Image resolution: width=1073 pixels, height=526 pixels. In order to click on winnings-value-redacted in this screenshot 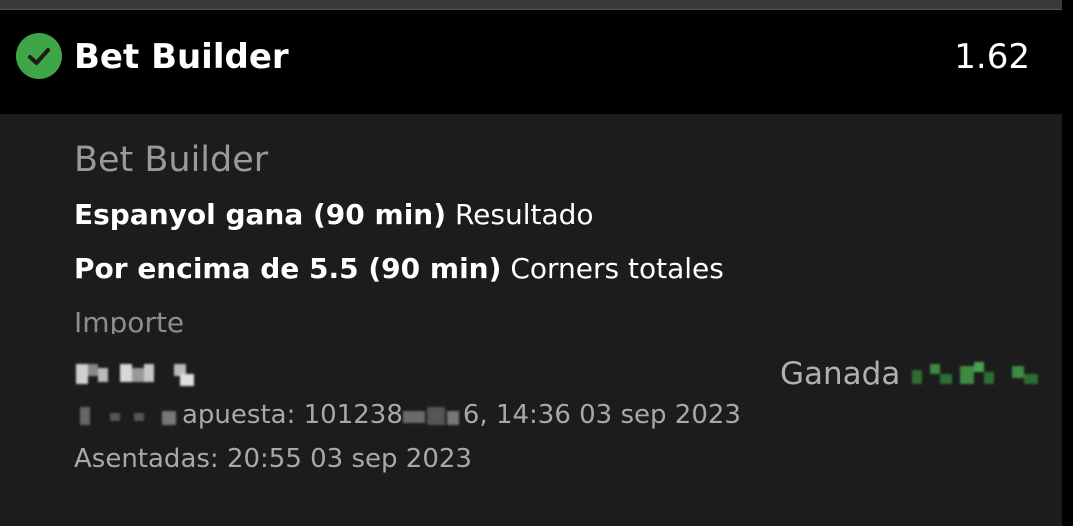, I will do `click(982, 375)`.